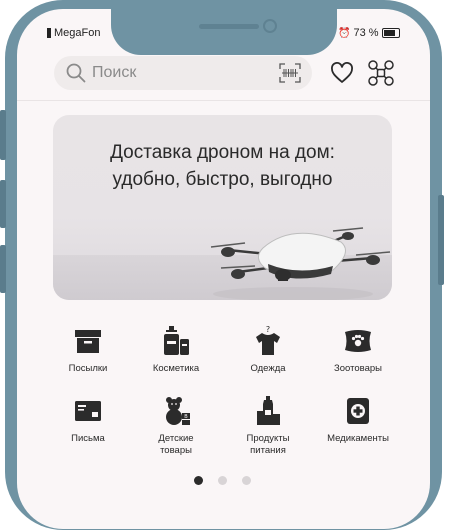 The image size is (450, 530). What do you see at coordinates (358, 341) in the screenshot?
I see `pet-bed-icon` at bounding box center [358, 341].